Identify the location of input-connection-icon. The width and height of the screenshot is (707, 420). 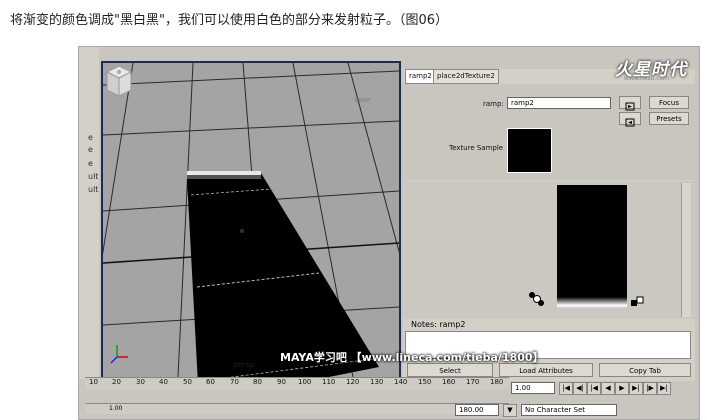
(630, 103).